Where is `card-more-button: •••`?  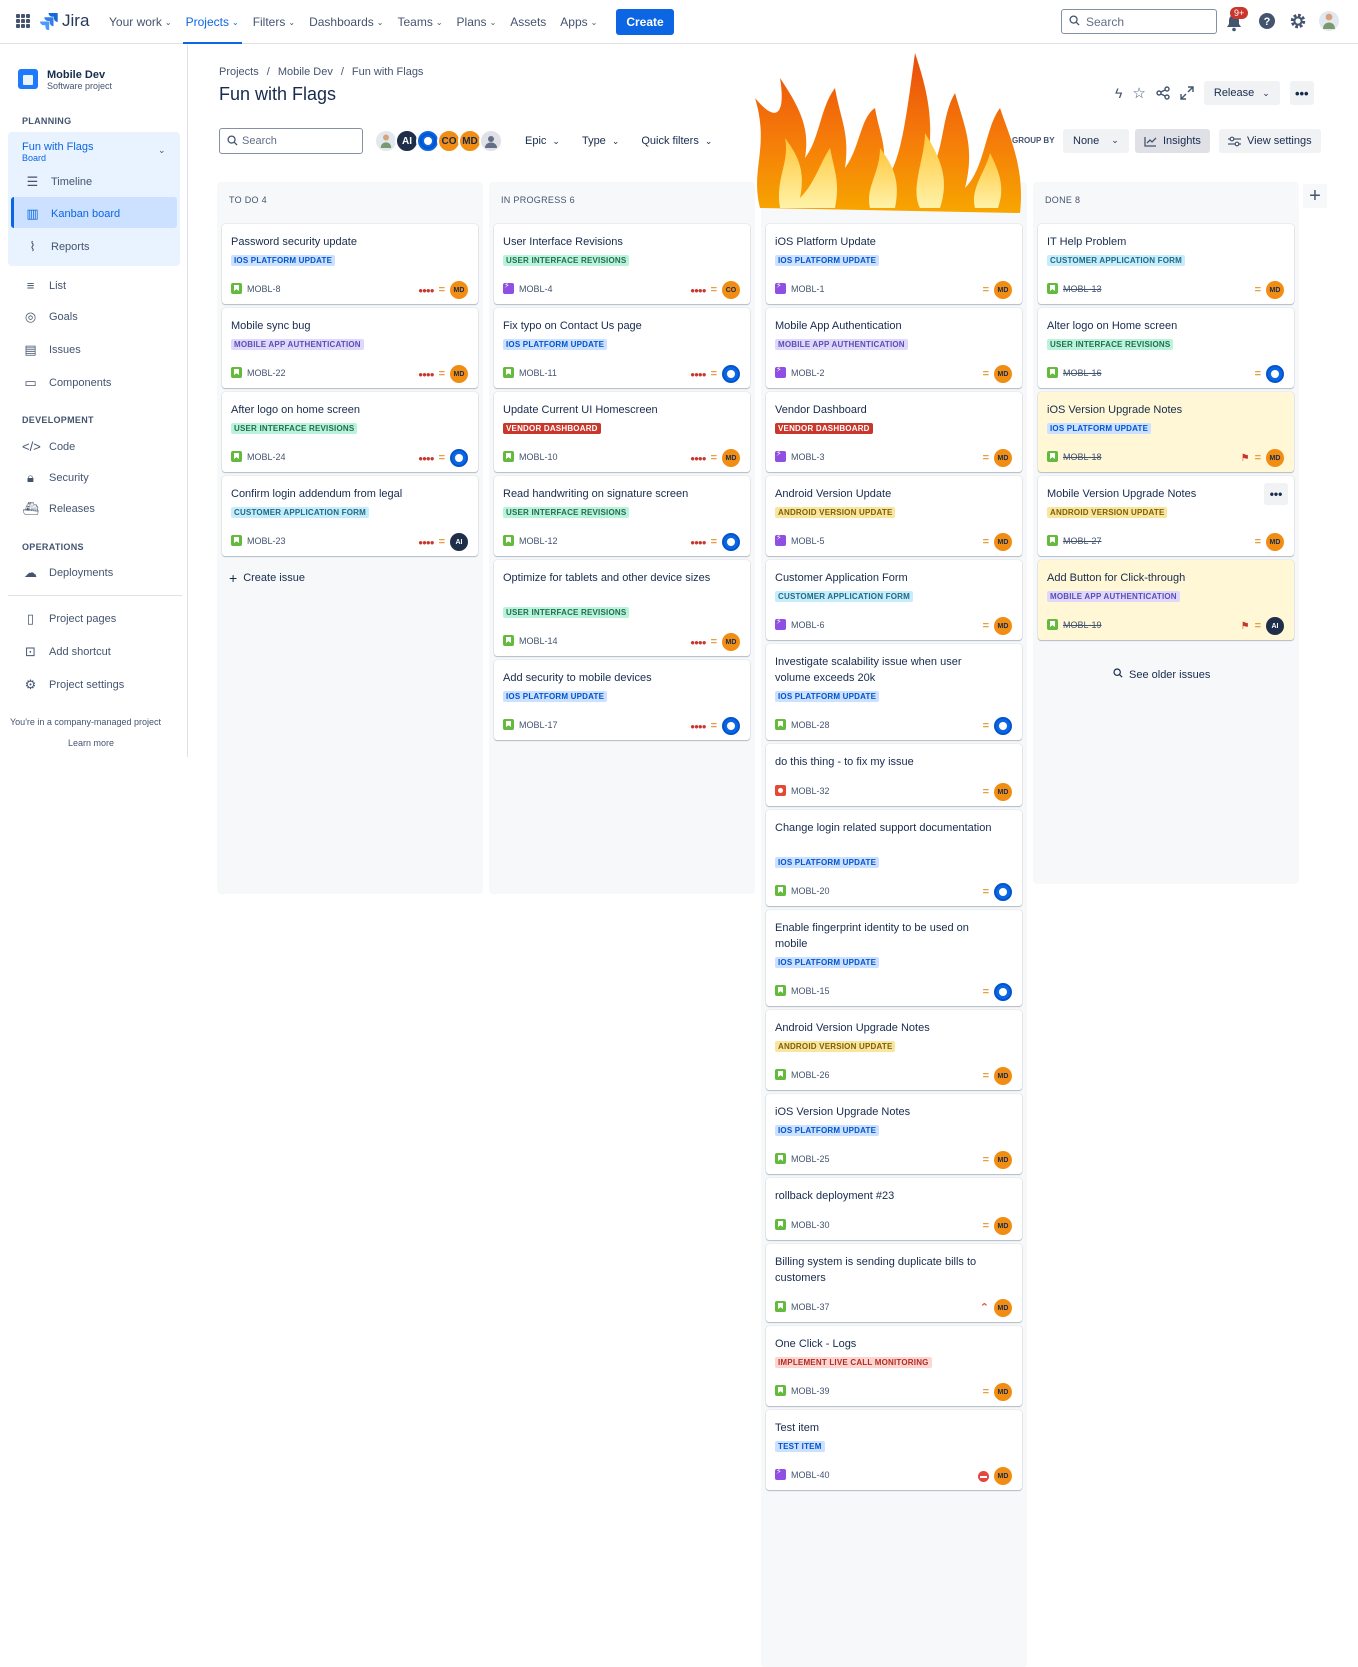 card-more-button: ••• is located at coordinates (1276, 494).